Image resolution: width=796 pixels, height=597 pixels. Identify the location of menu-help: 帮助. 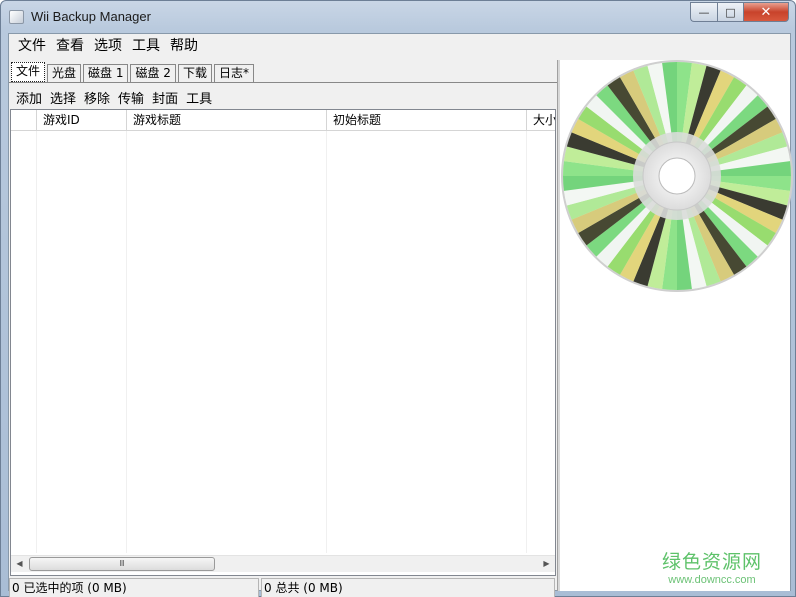
(184, 46).